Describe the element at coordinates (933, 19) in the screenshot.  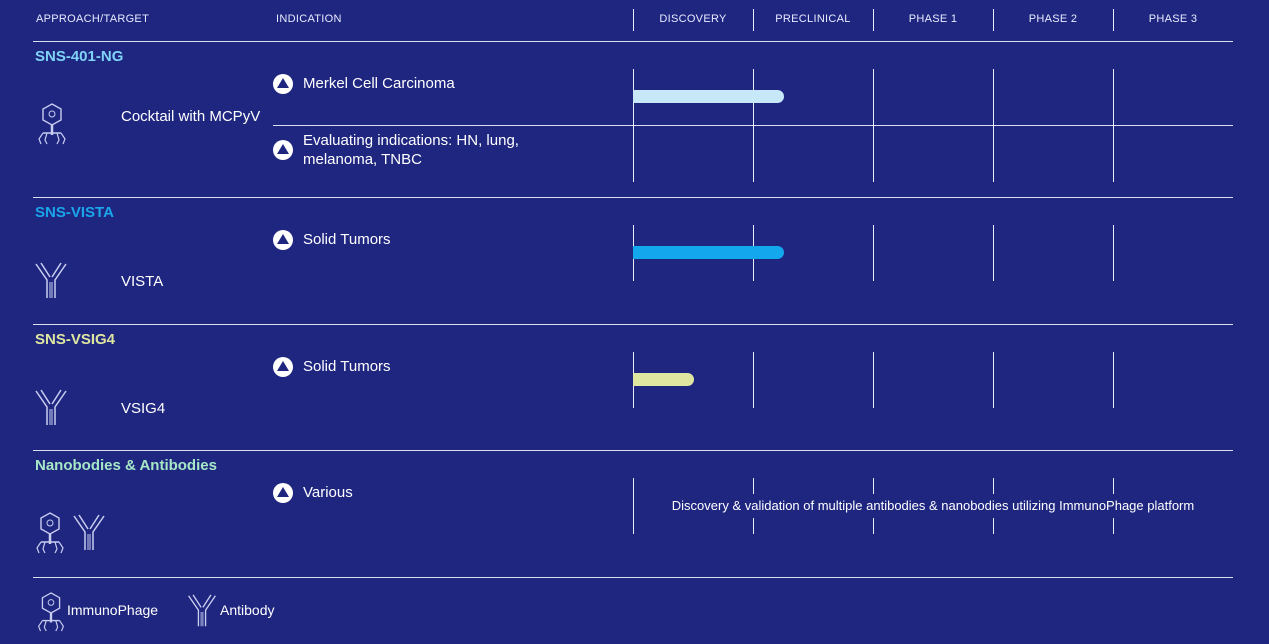
I see `header-phase-1: PHASE 1` at that location.